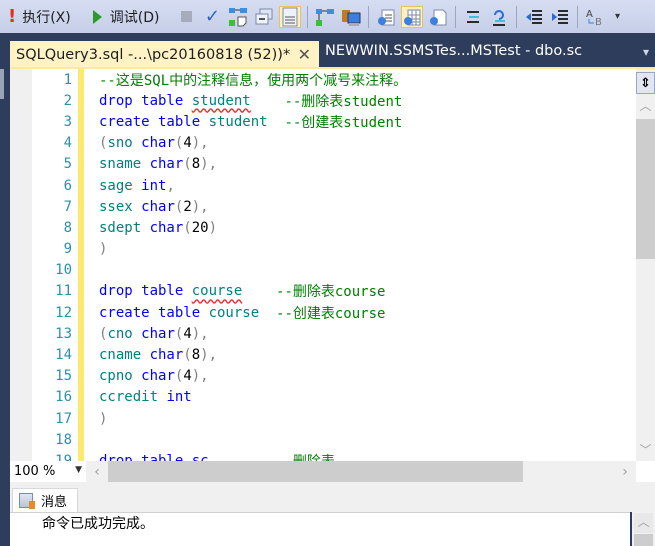 The image size is (655, 546). What do you see at coordinates (334, 355) in the screenshot?
I see `code-line: 14 cname char(8),` at bounding box center [334, 355].